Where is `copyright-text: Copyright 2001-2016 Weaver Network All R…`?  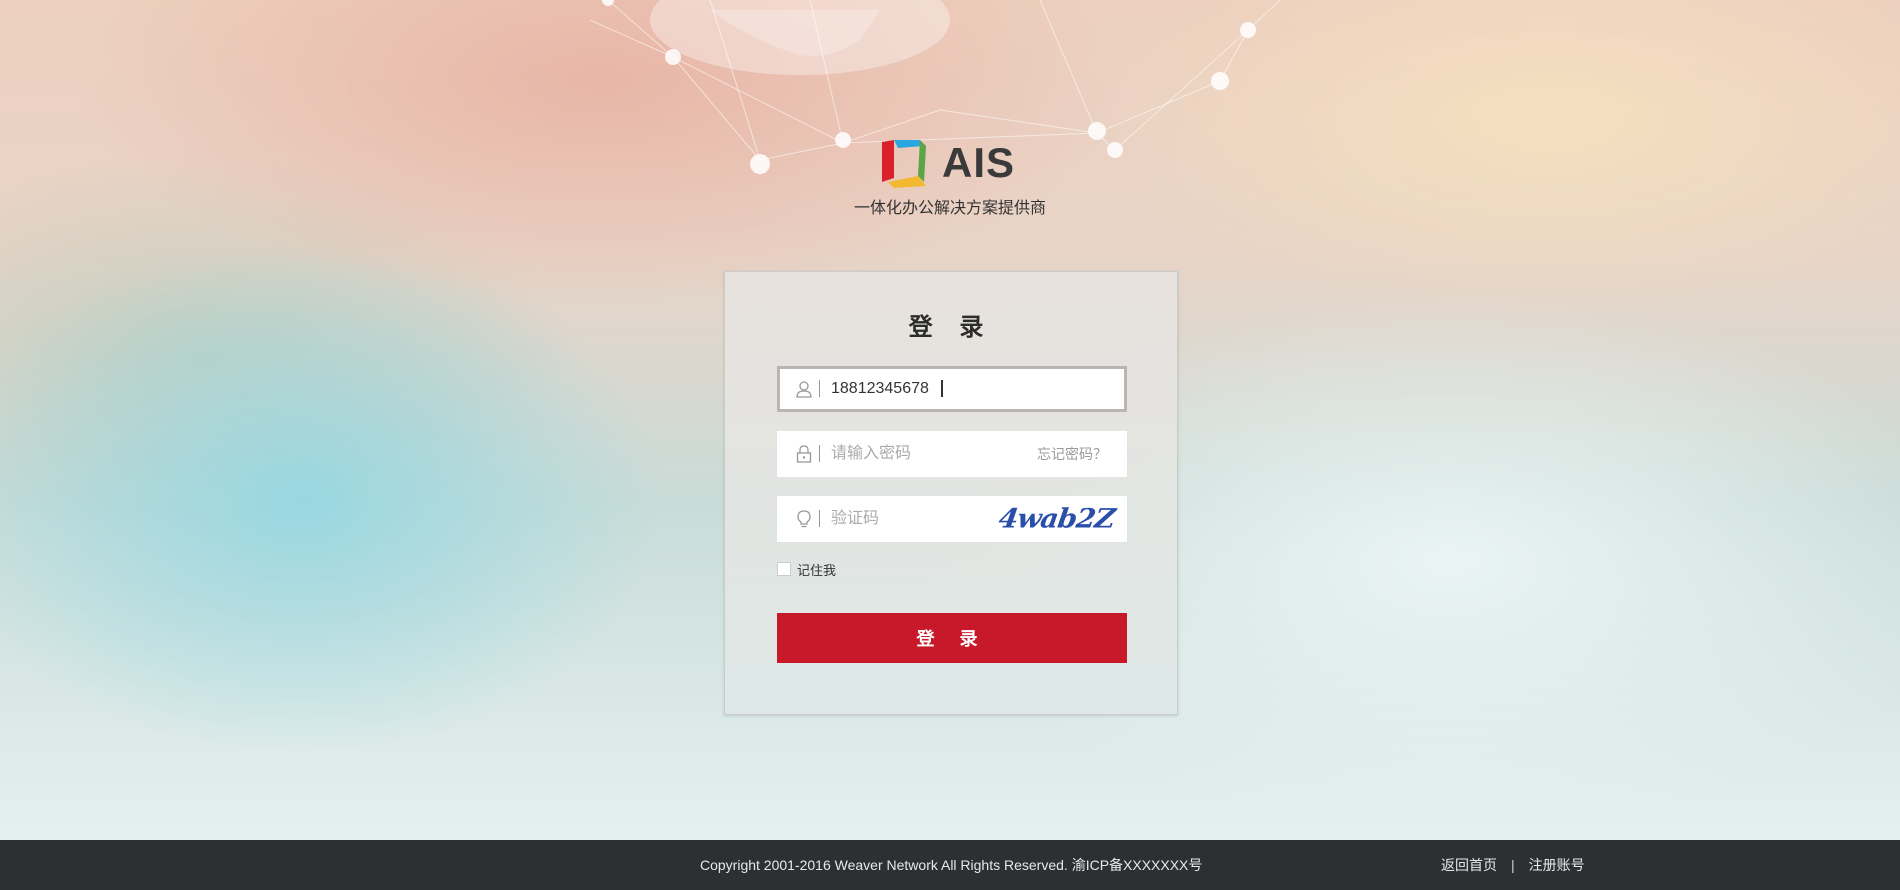 copyright-text: Copyright 2001-2016 Weaver Network All R… is located at coordinates (951, 865).